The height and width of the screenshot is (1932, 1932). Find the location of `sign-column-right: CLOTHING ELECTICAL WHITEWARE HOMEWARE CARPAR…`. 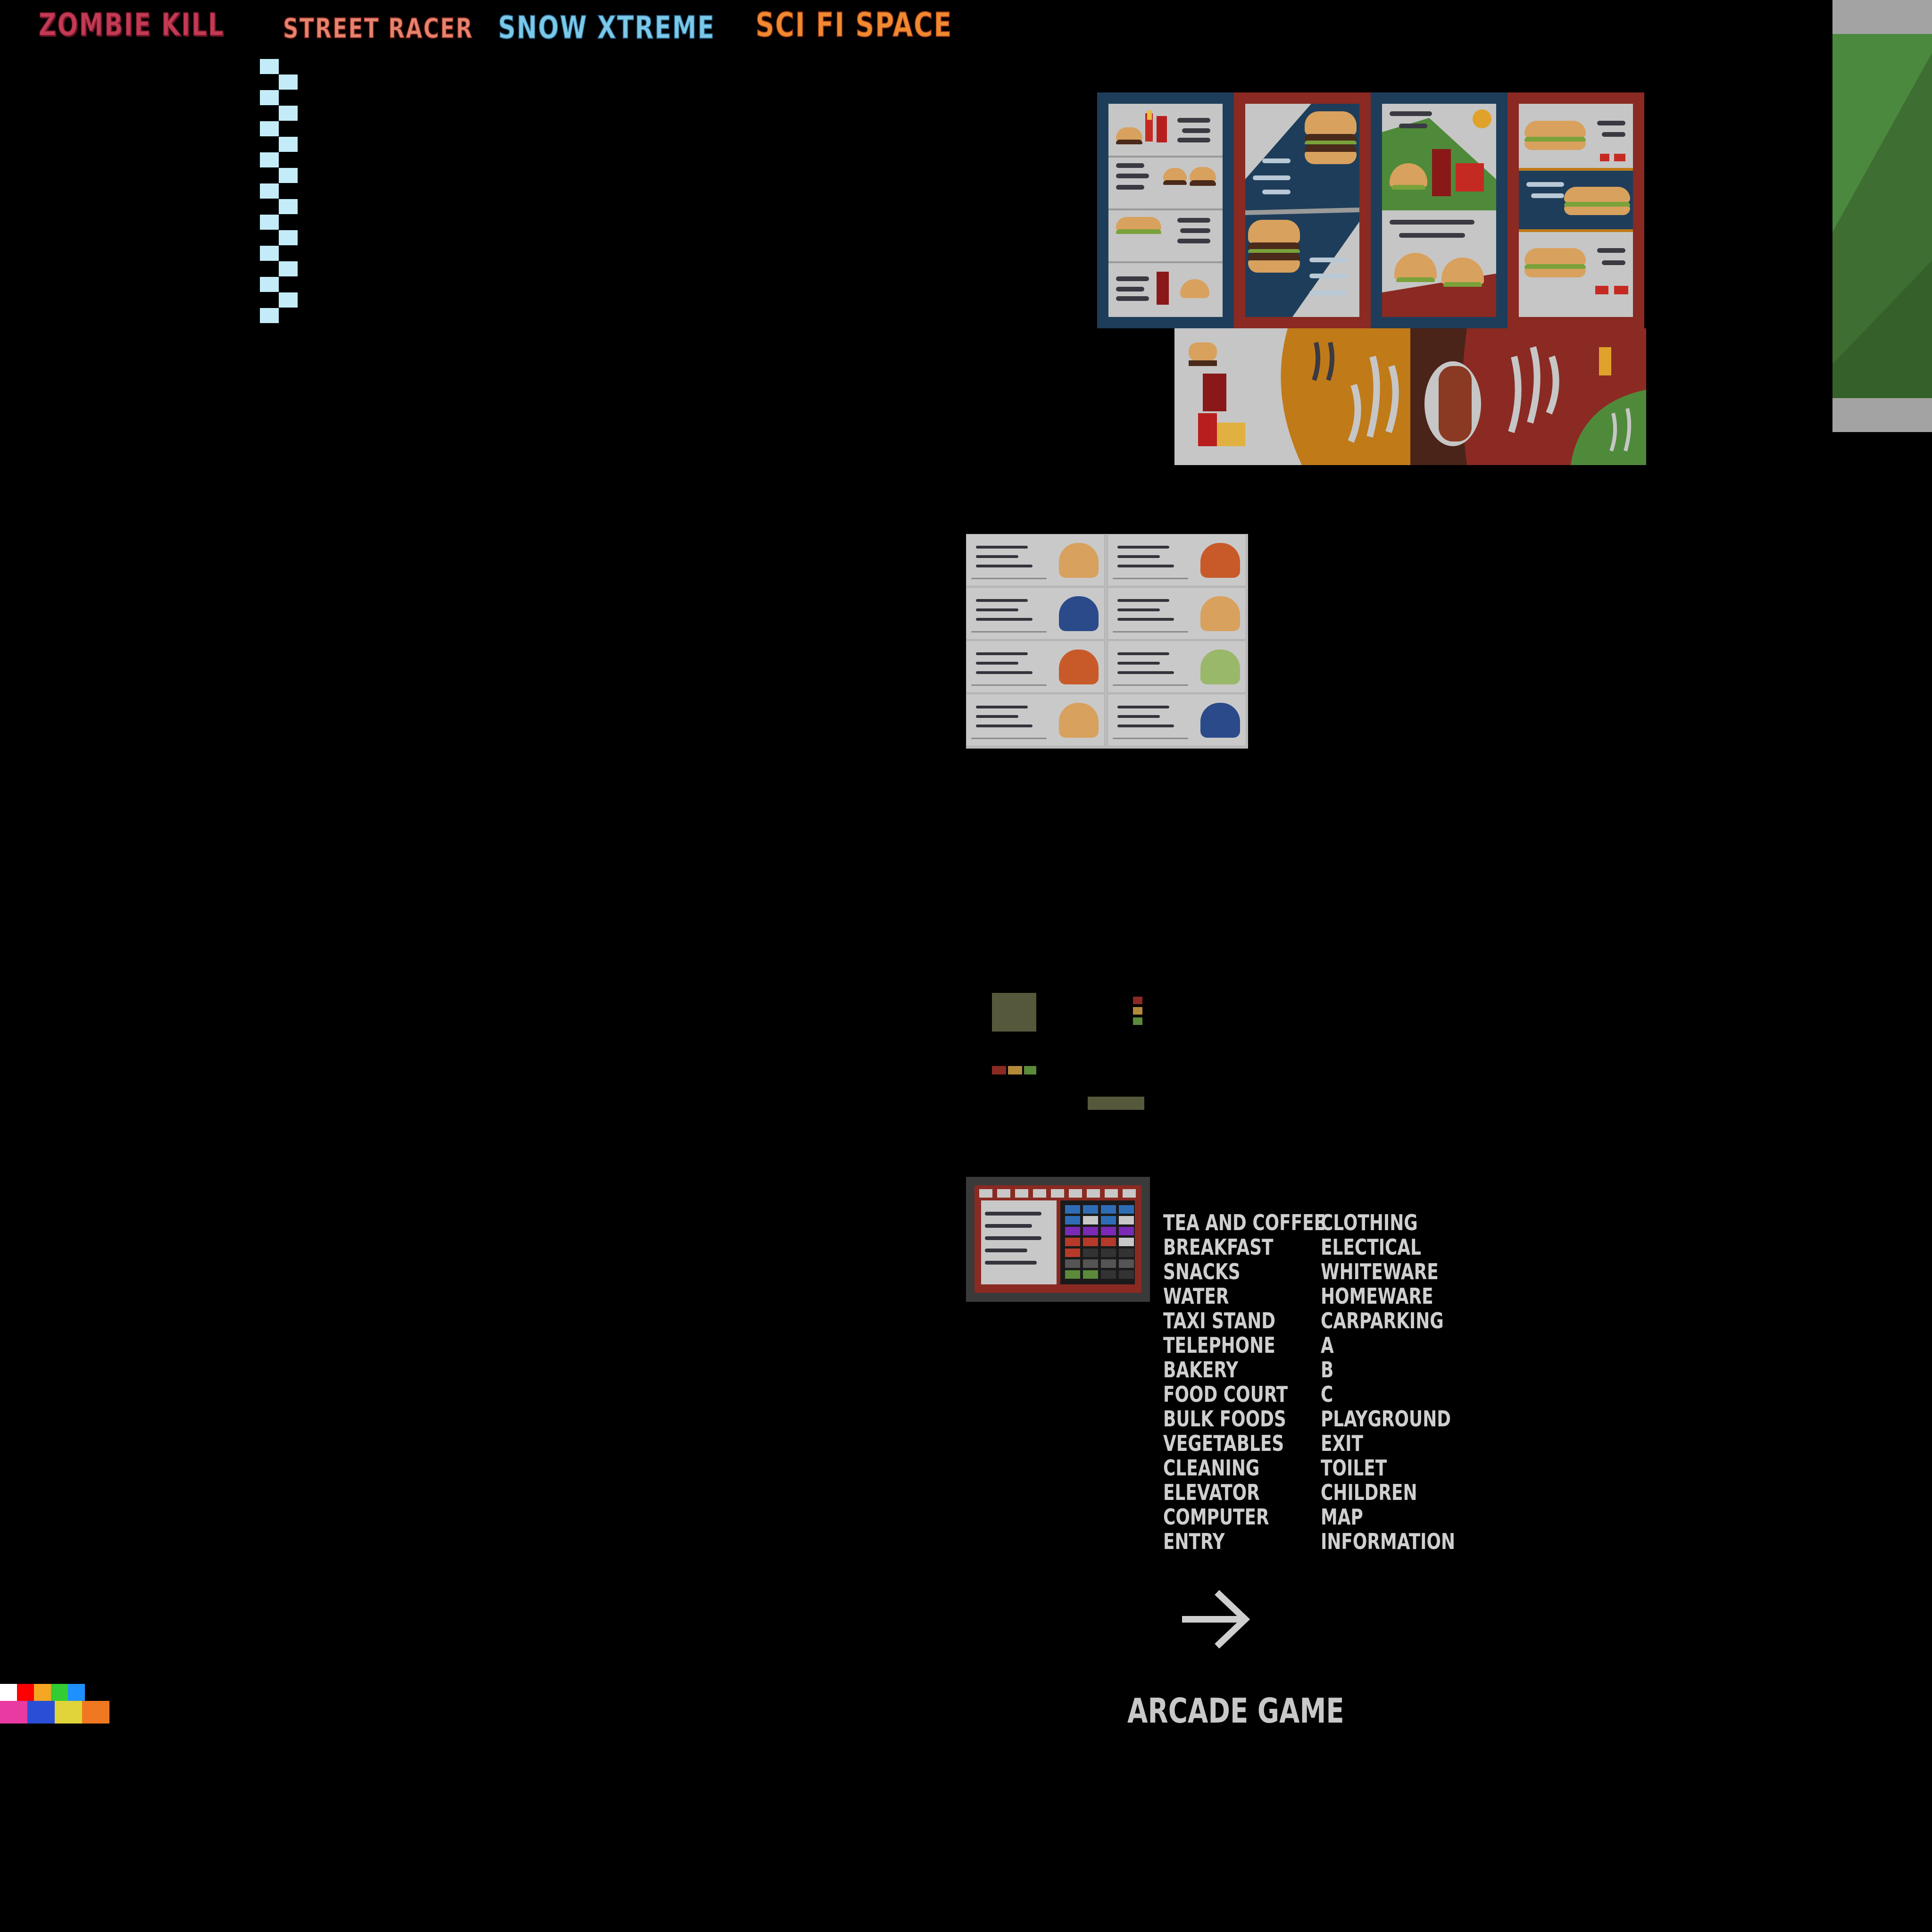

sign-column-right: CLOTHING ELECTICAL WHITEWARE HOMEWARE CARPAR… is located at coordinates (1407, 1382).